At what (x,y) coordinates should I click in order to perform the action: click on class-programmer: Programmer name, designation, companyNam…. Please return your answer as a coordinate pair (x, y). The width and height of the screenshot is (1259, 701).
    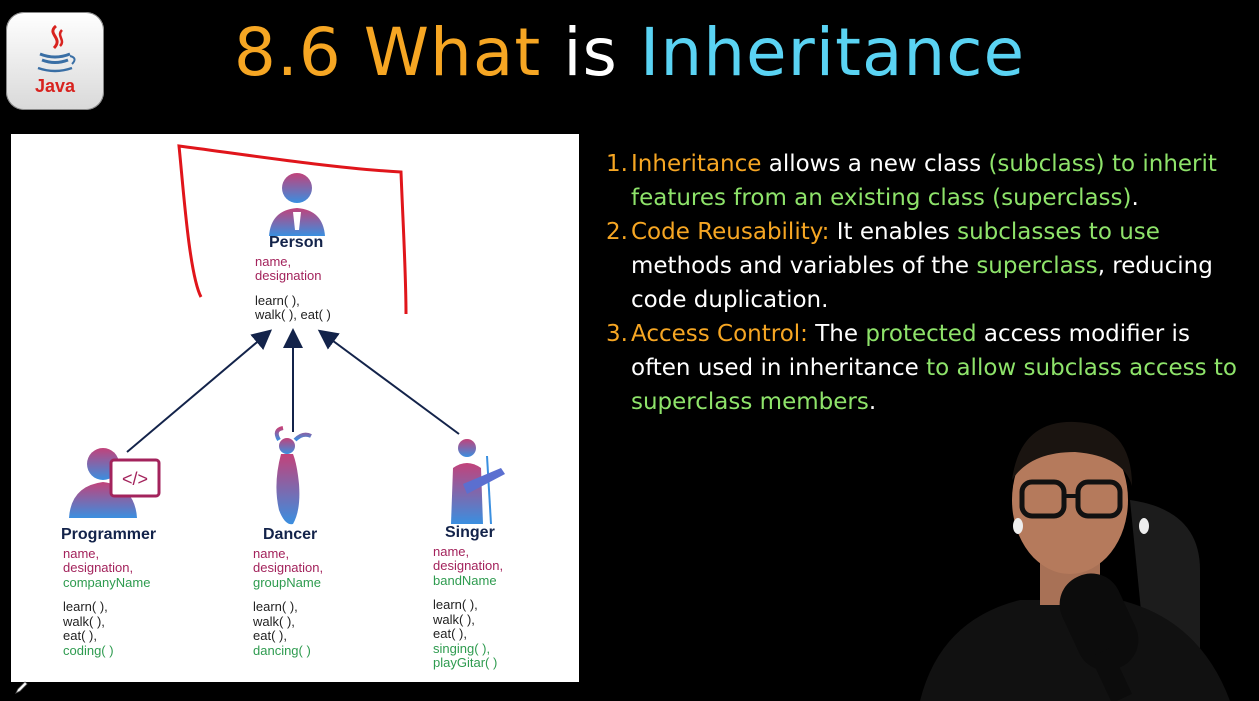
    Looking at the image, I should click on (109, 592).